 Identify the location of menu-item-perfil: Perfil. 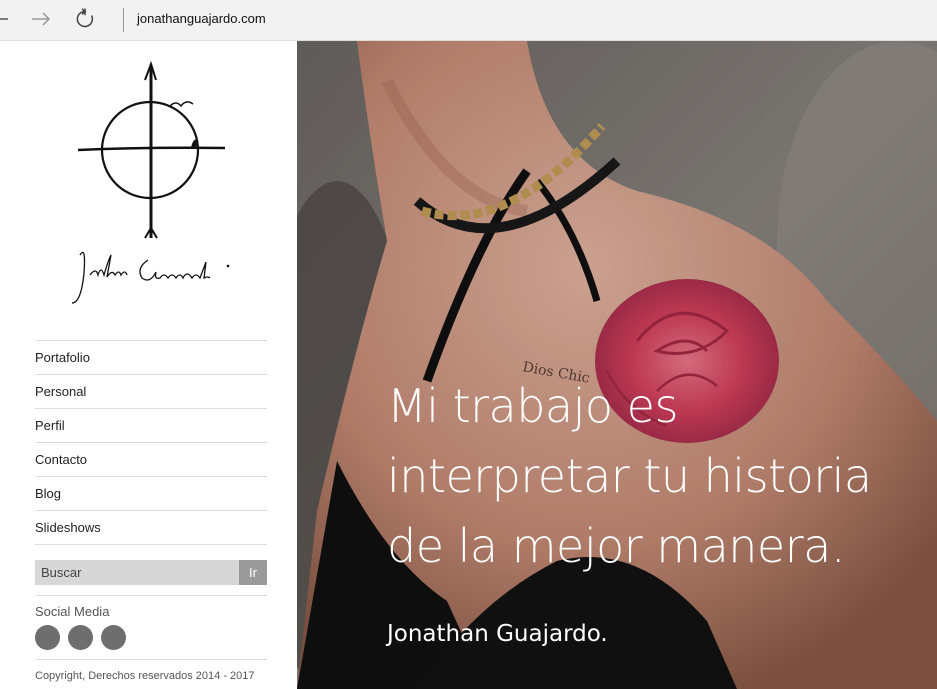
(151, 425).